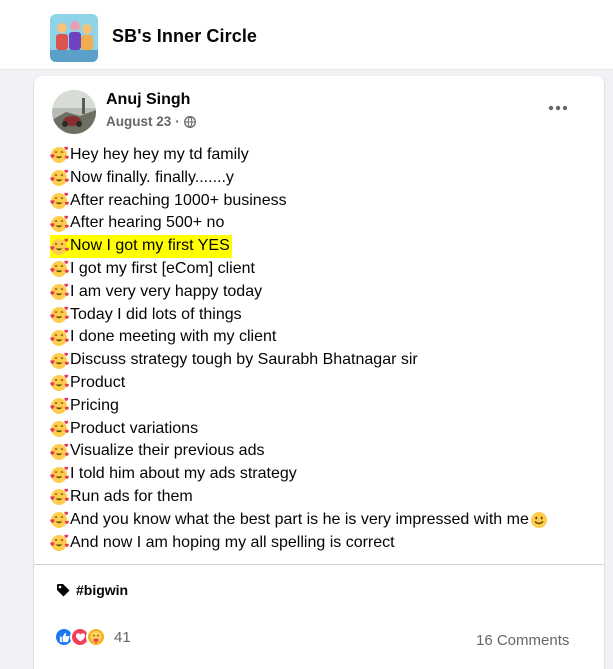 The image size is (613, 669). Describe the element at coordinates (178, 200) in the screenshot. I see `post-line-text: After reaching 1000+ business` at that location.